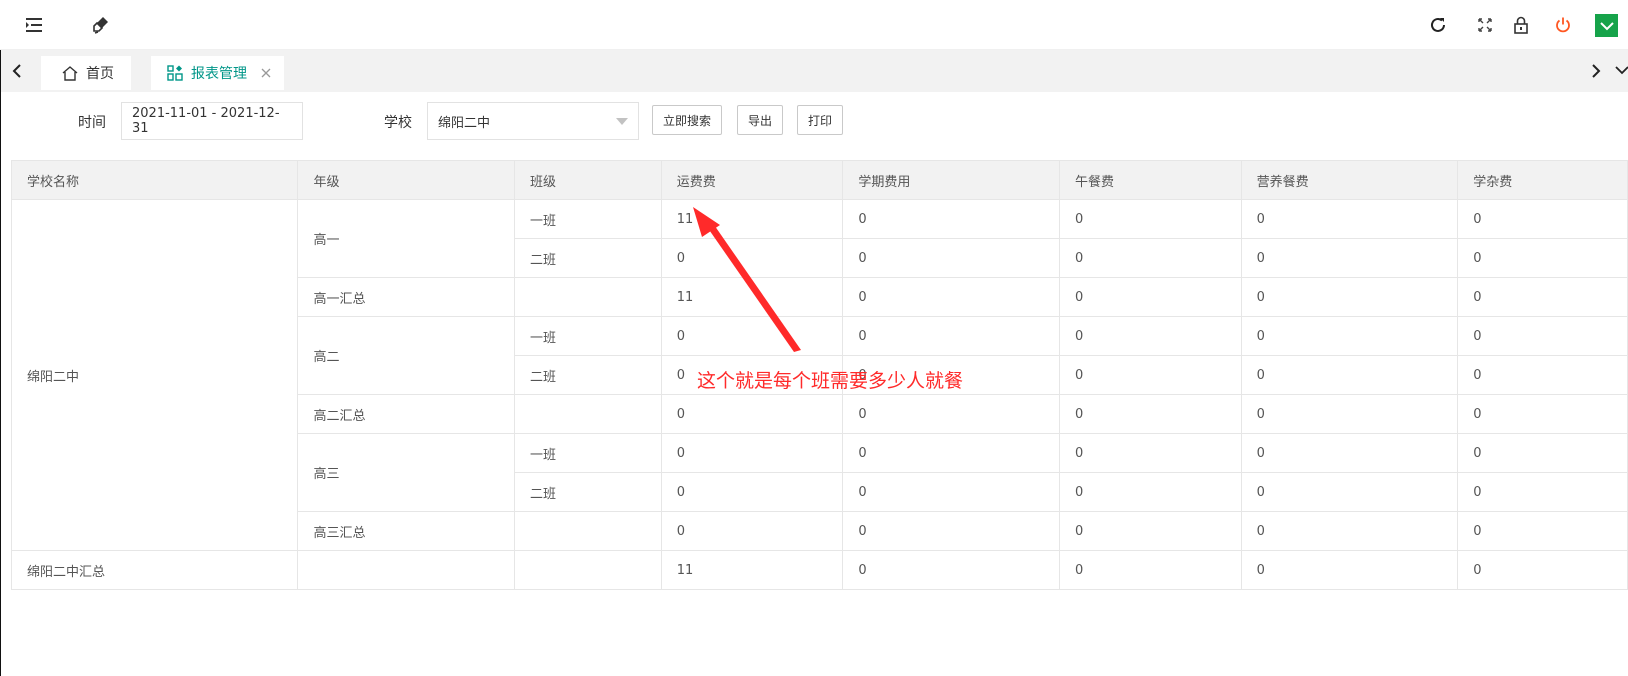 The height and width of the screenshot is (676, 1628). I want to click on grade-summary-cell: 高一汇总, so click(406, 297).